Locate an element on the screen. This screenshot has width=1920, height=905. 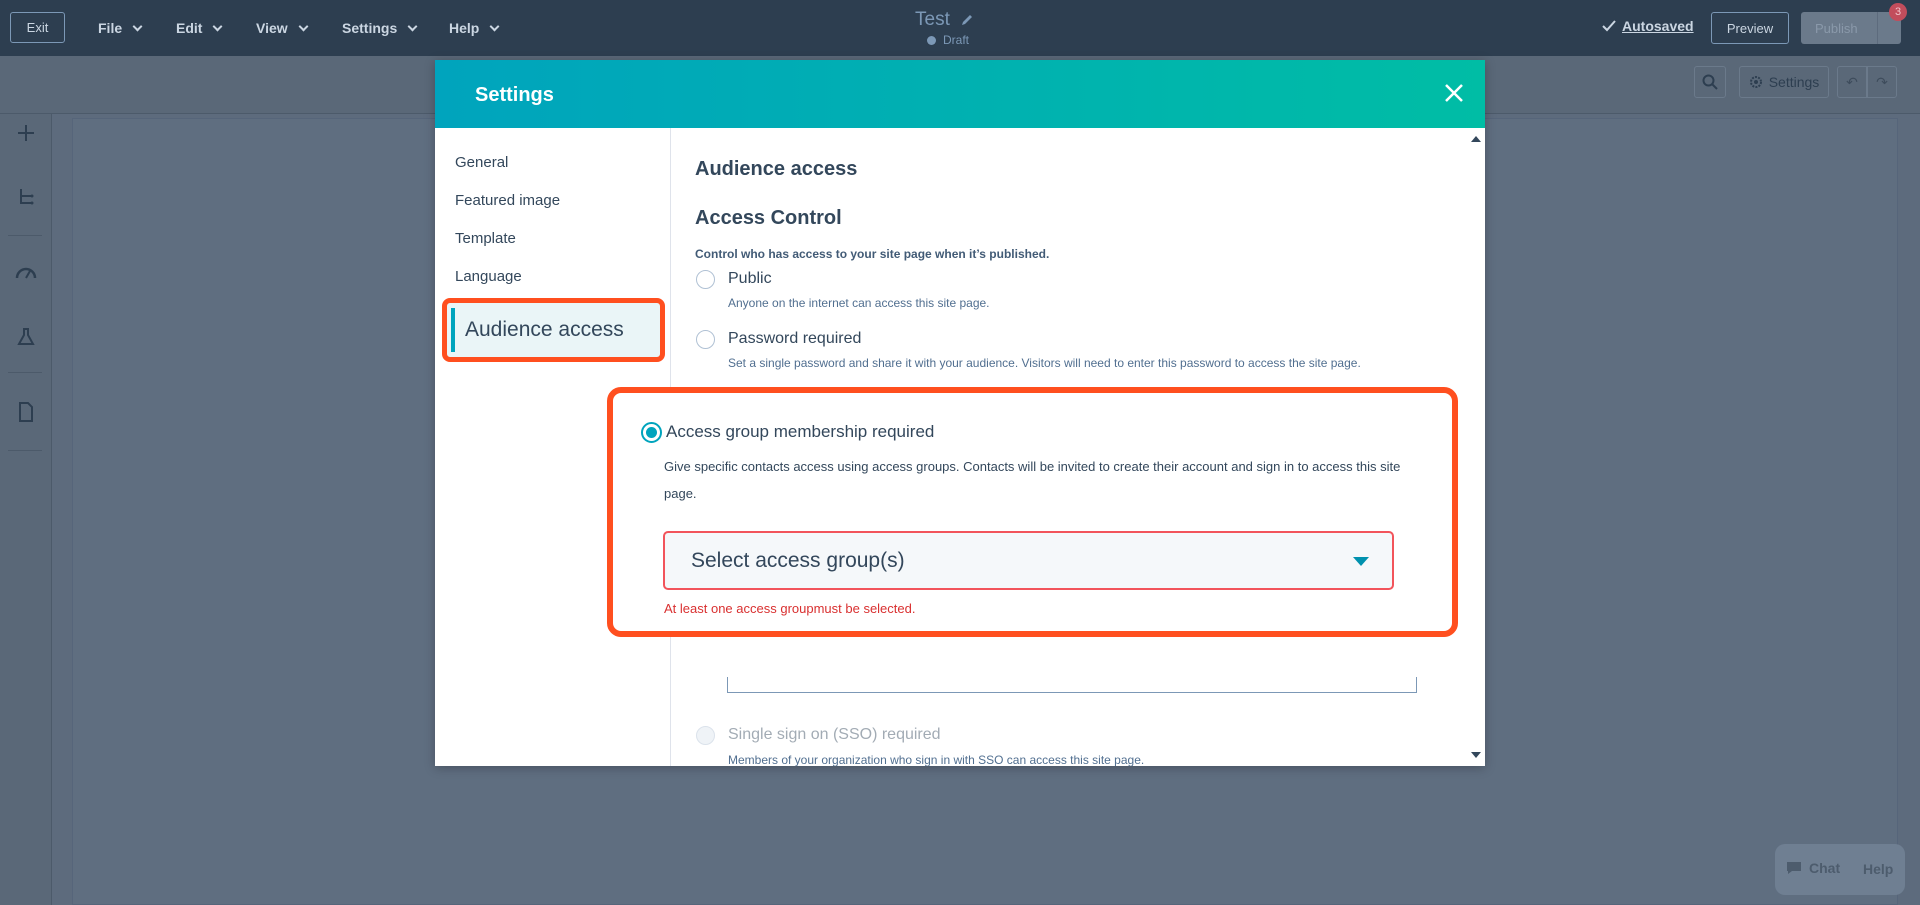
radio-password is located at coordinates (705, 339).